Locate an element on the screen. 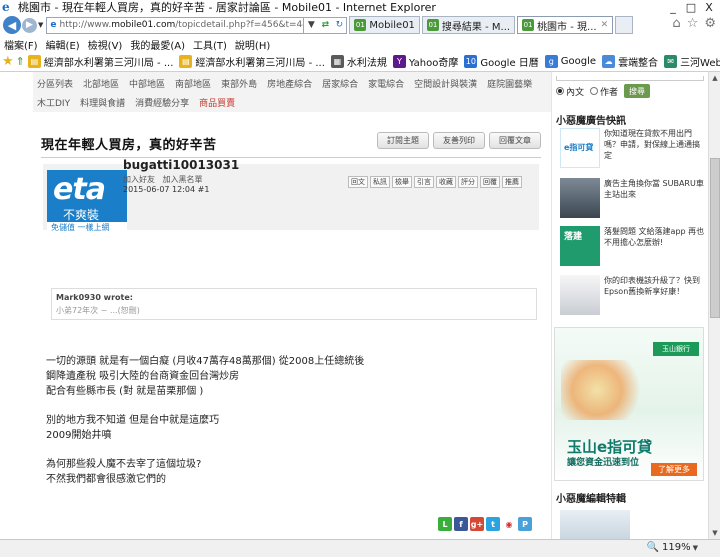  refresh-icon: ↻ is located at coordinates (339, 25).